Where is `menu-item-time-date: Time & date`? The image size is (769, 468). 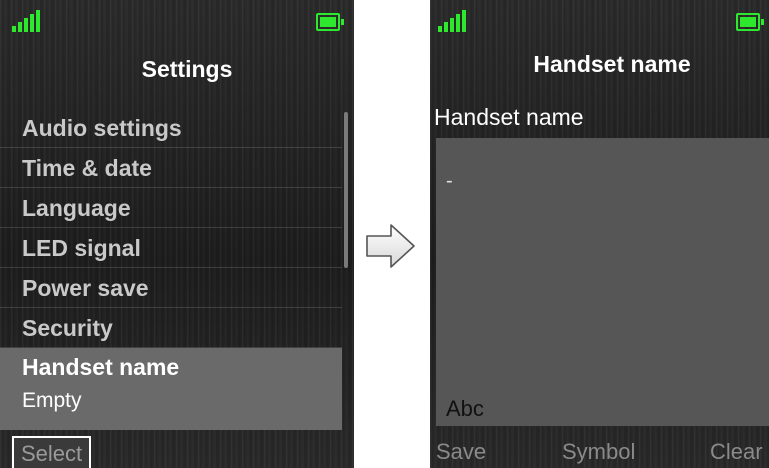
menu-item-time-date: Time & date is located at coordinates (171, 168).